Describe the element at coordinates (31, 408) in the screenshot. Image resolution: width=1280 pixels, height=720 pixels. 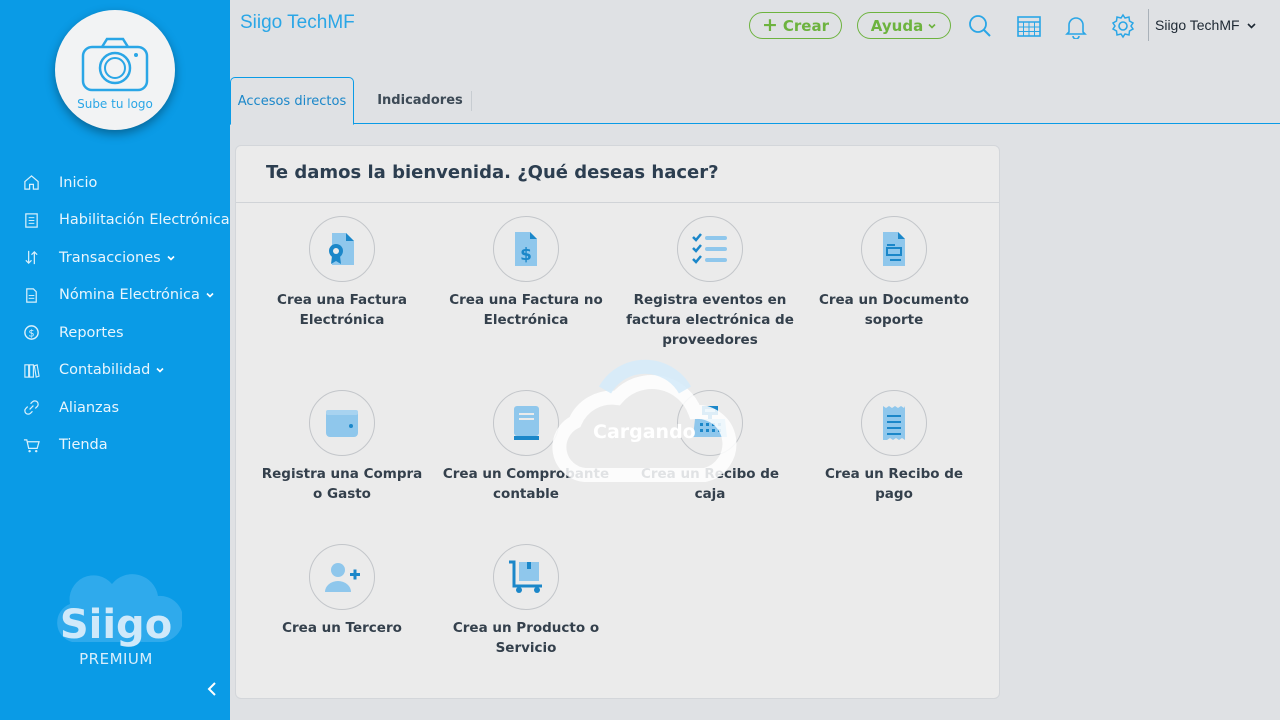
I see `link-icon` at that location.